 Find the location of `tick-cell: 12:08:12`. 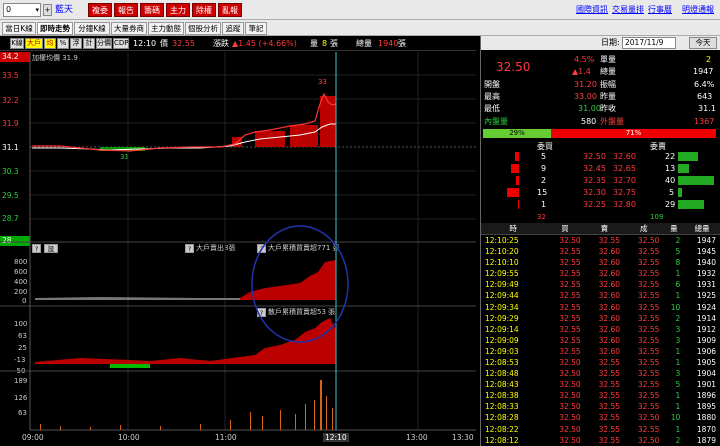

tick-cell: 12:08:12 is located at coordinates (502, 440).